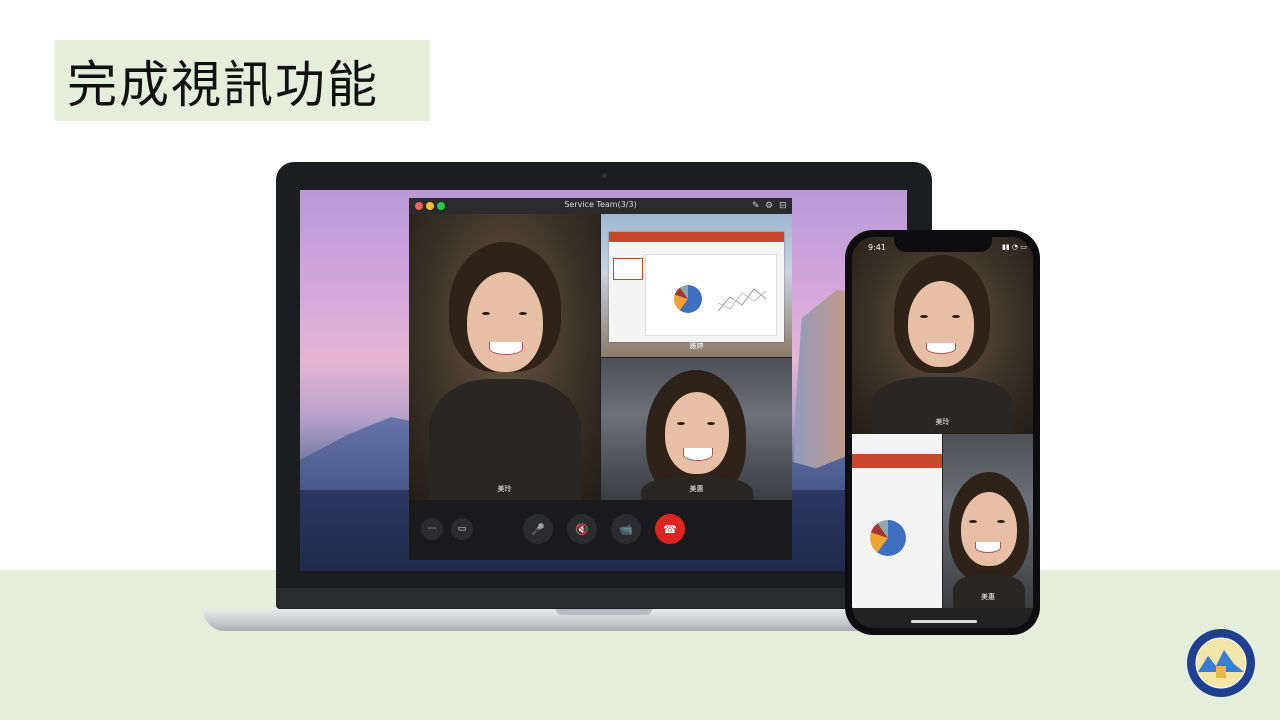 This screenshot has width=1280, height=720. I want to click on slide-title: 完成視訊功能, so click(223, 84).